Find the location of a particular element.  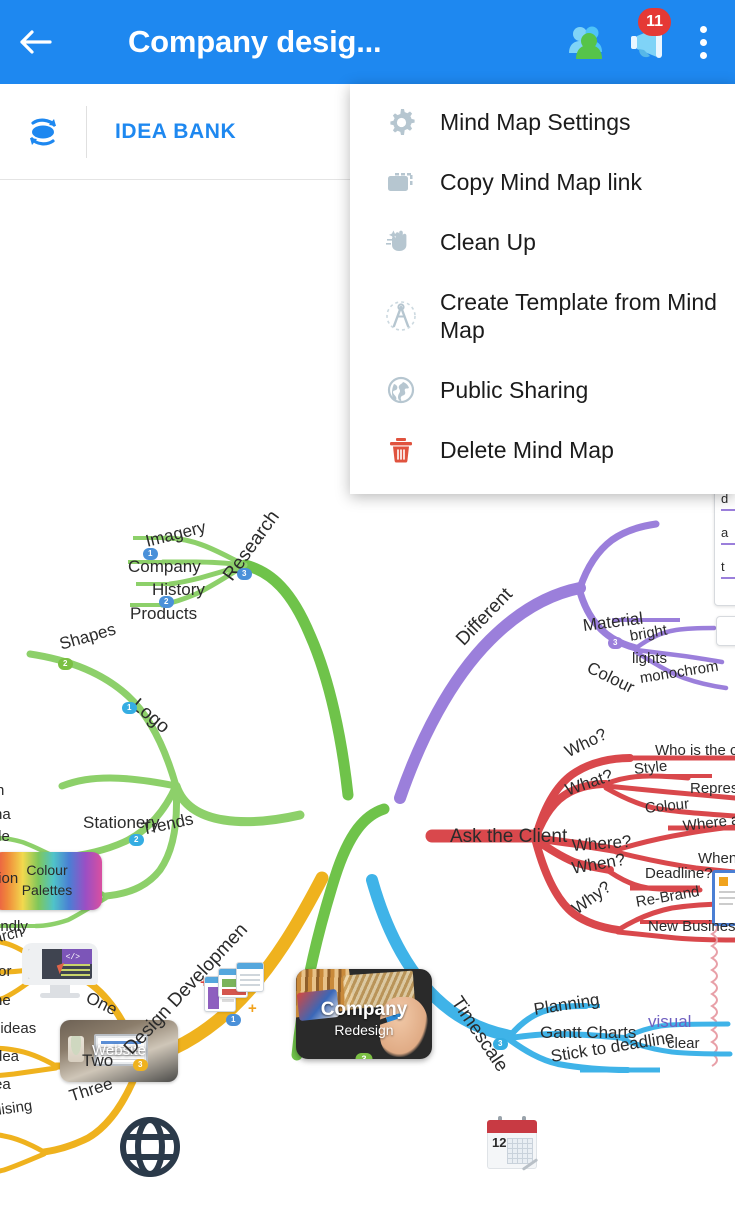

menu-item-delete-mind-map: Delete Mind Map is located at coordinates (542, 450).